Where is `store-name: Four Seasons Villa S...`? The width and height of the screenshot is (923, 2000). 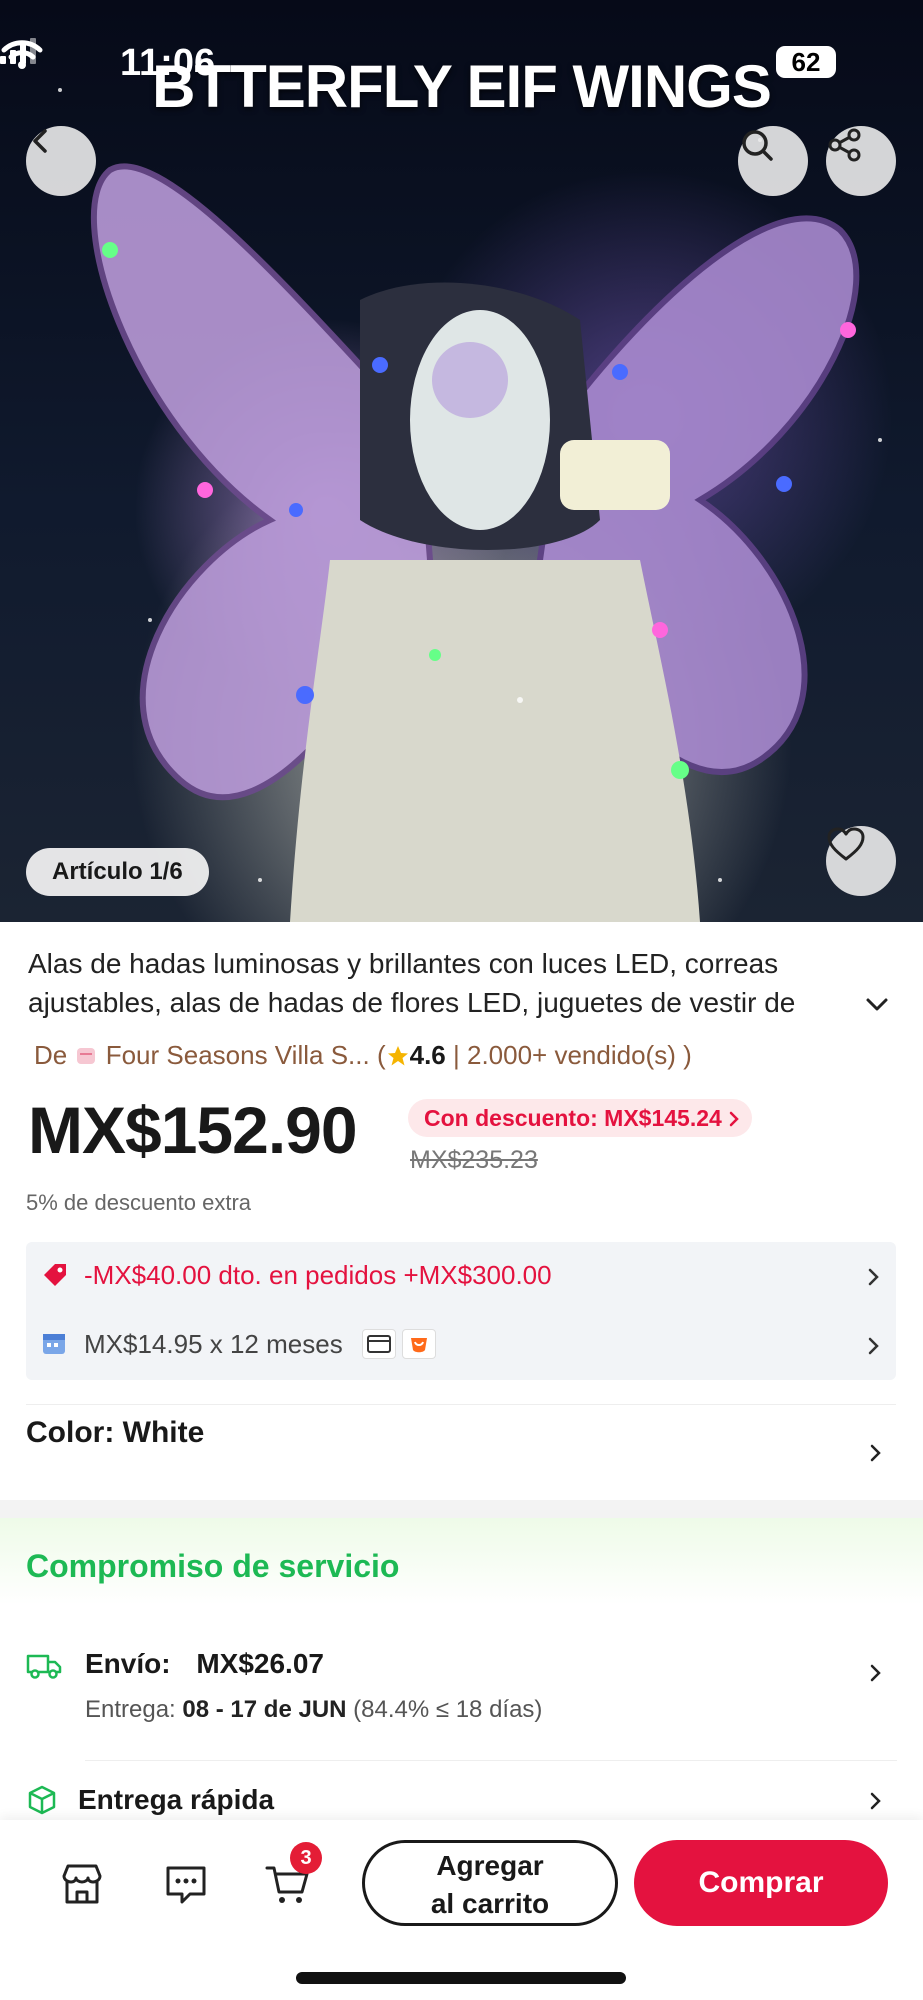
store-name: Four Seasons Villa S... is located at coordinates (238, 1055).